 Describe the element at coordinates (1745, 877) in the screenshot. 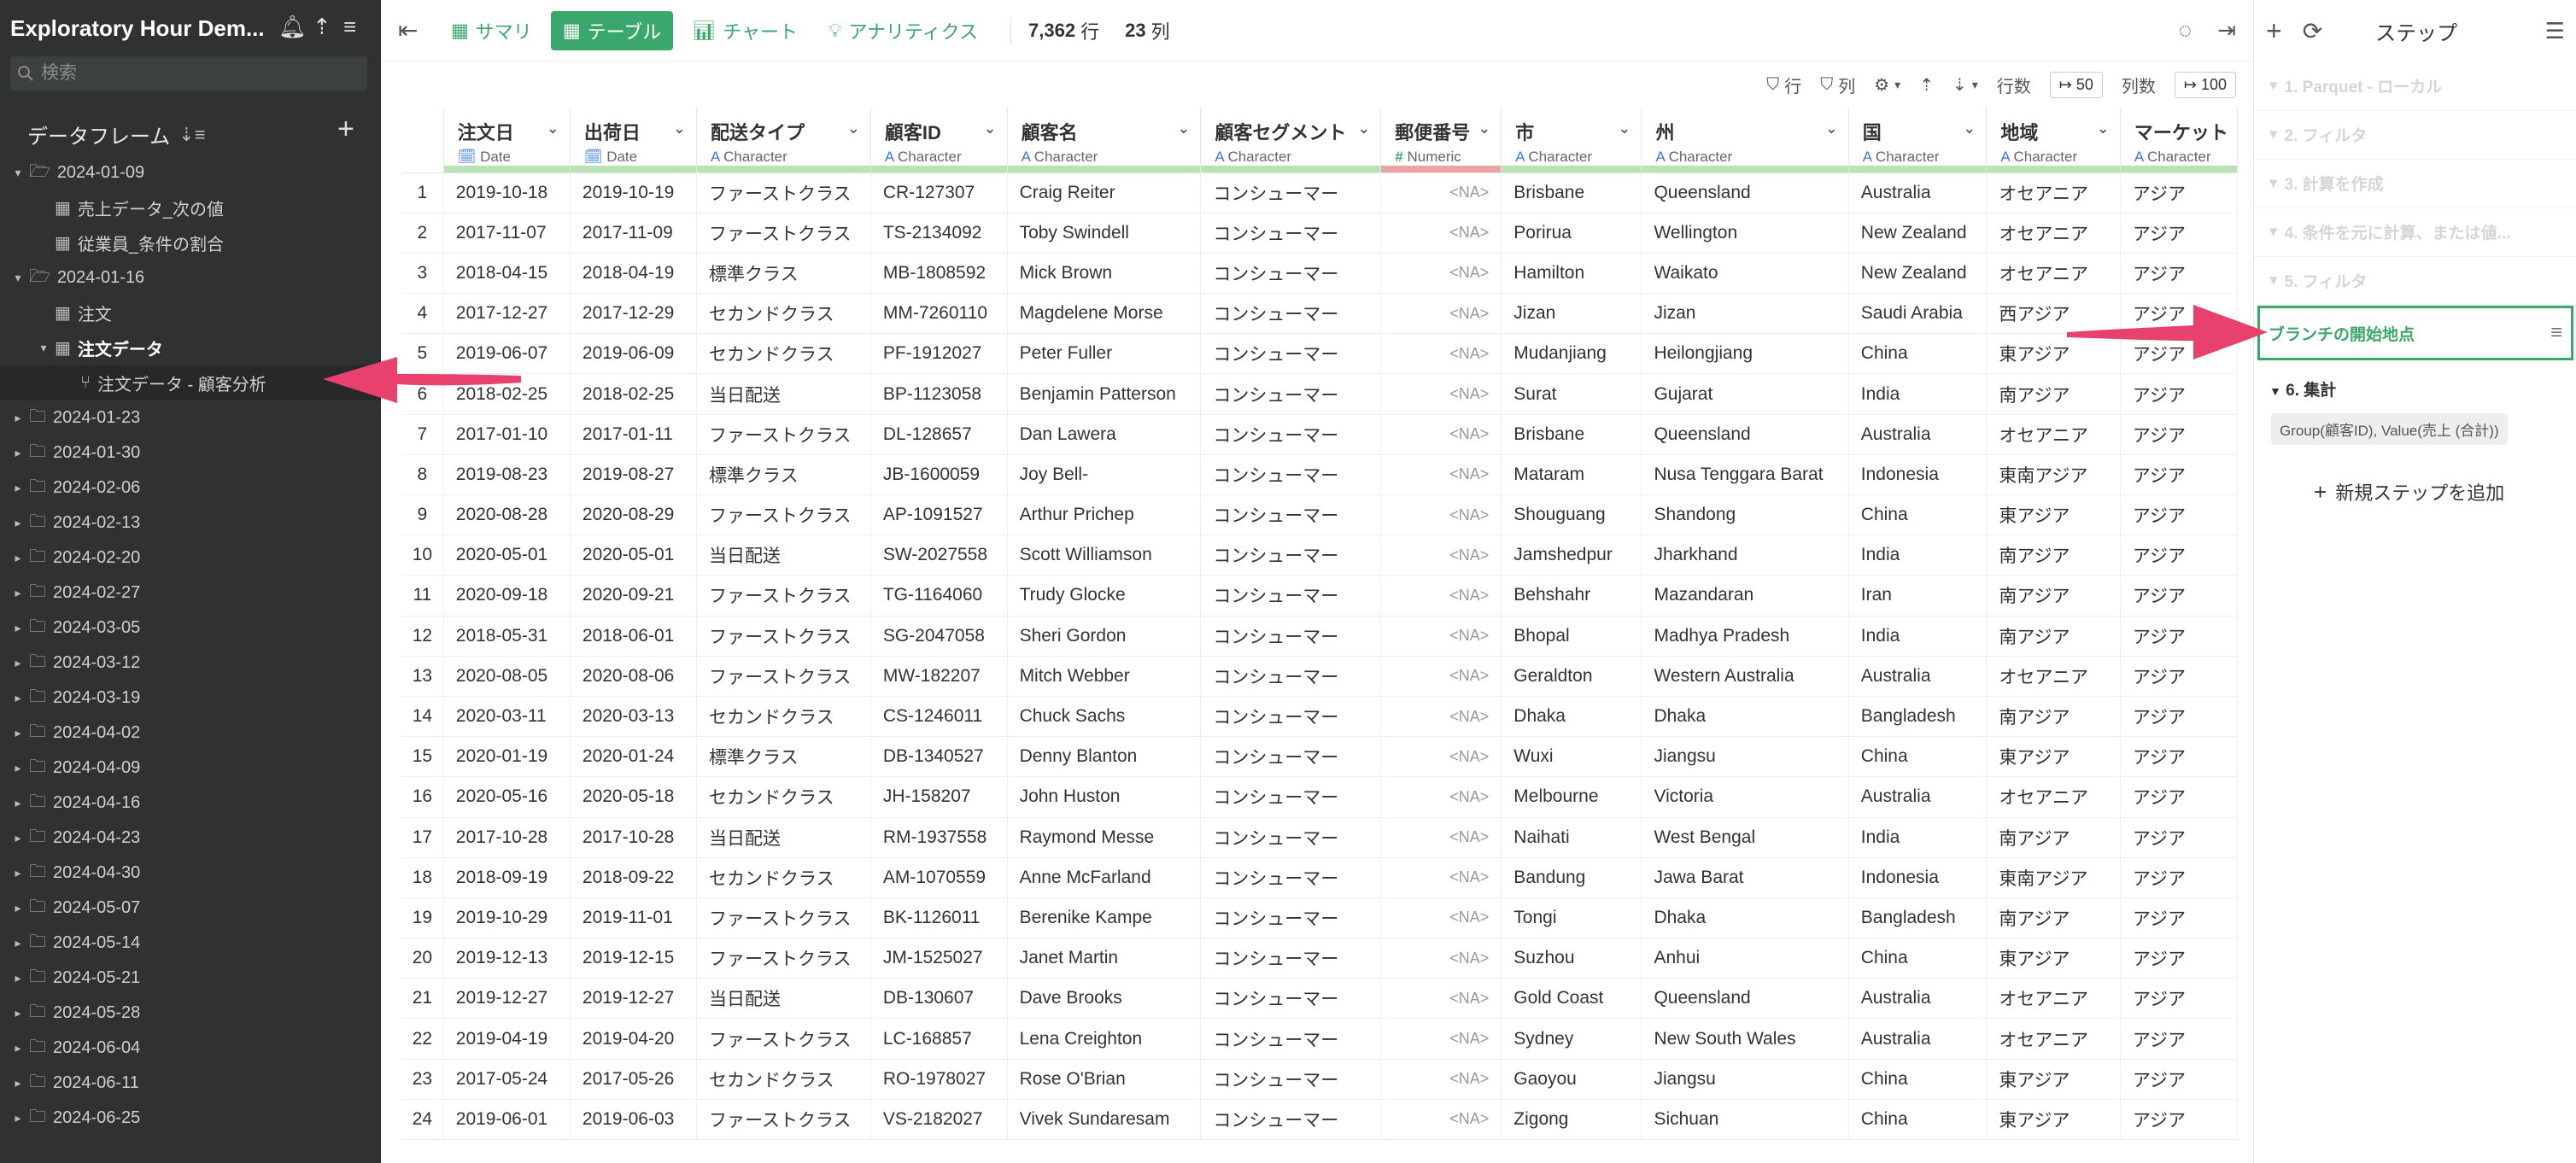

I see `table-cell: Jawa Barat` at that location.